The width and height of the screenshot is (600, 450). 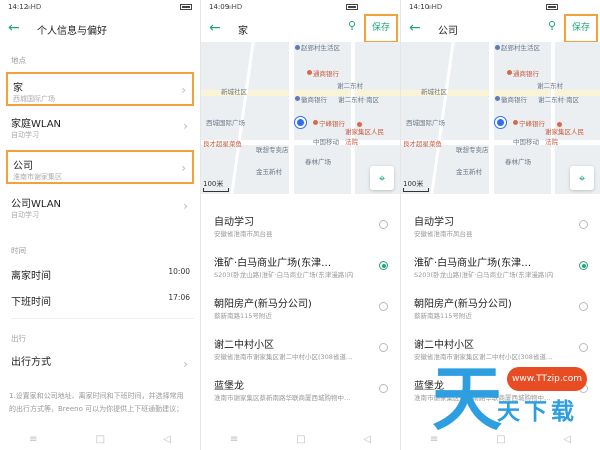 I want to click on page-title: 公司, so click(x=448, y=31).